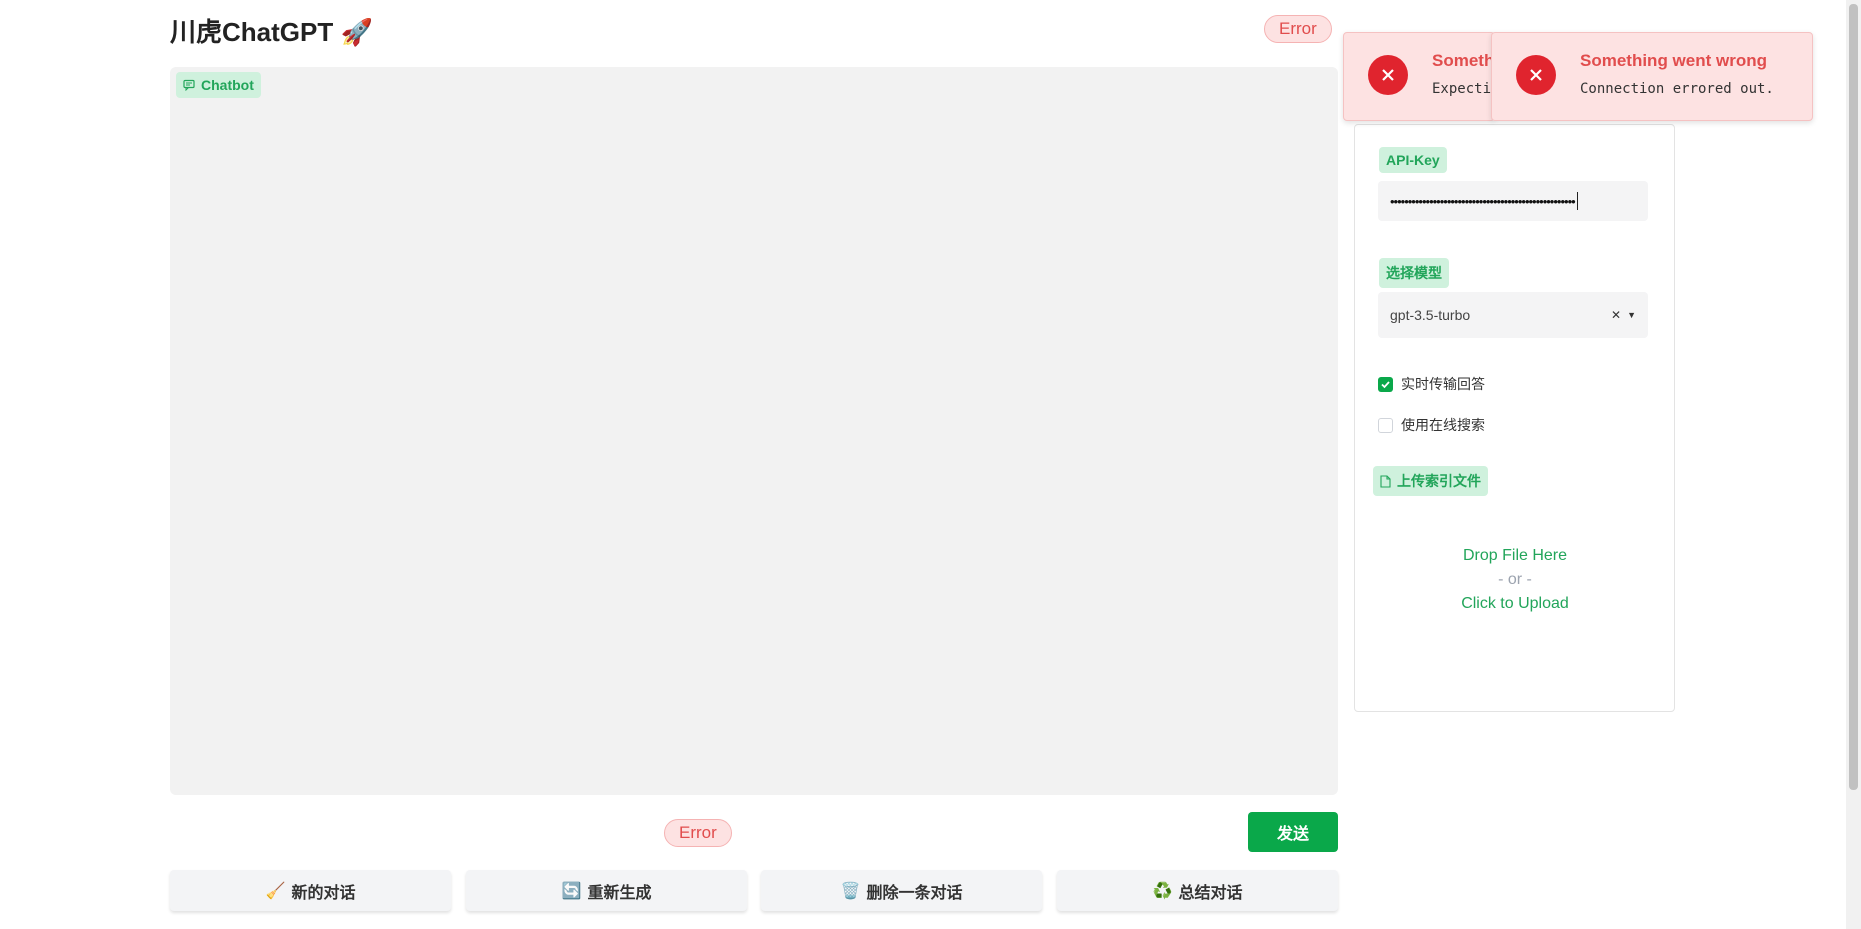 Image resolution: width=1861 pixels, height=929 pixels. What do you see at coordinates (754, 830) in the screenshot?
I see `message-input` at bounding box center [754, 830].